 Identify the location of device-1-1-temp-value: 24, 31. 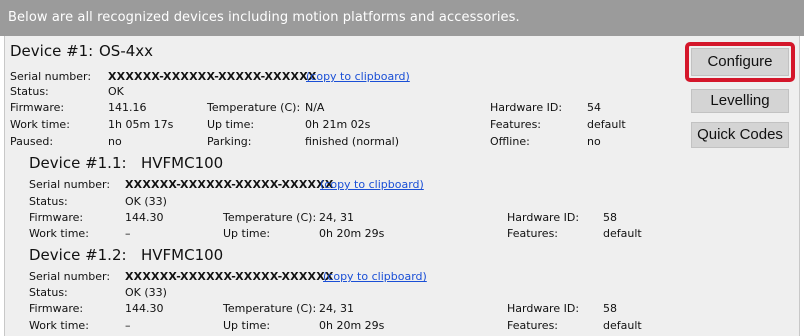
(336, 217).